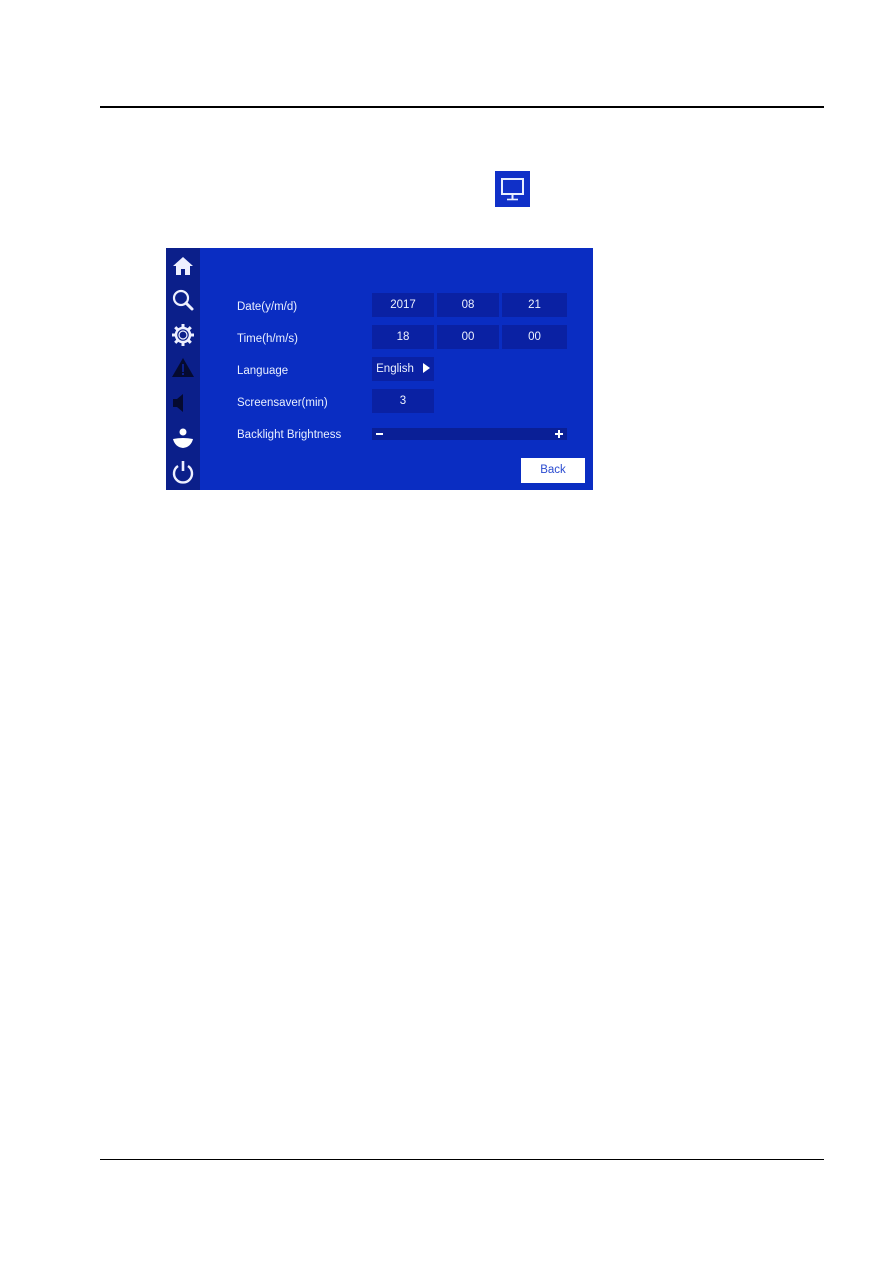 This screenshot has height=1263, width=893. What do you see at coordinates (462, 107) in the screenshot?
I see `header-rule` at bounding box center [462, 107].